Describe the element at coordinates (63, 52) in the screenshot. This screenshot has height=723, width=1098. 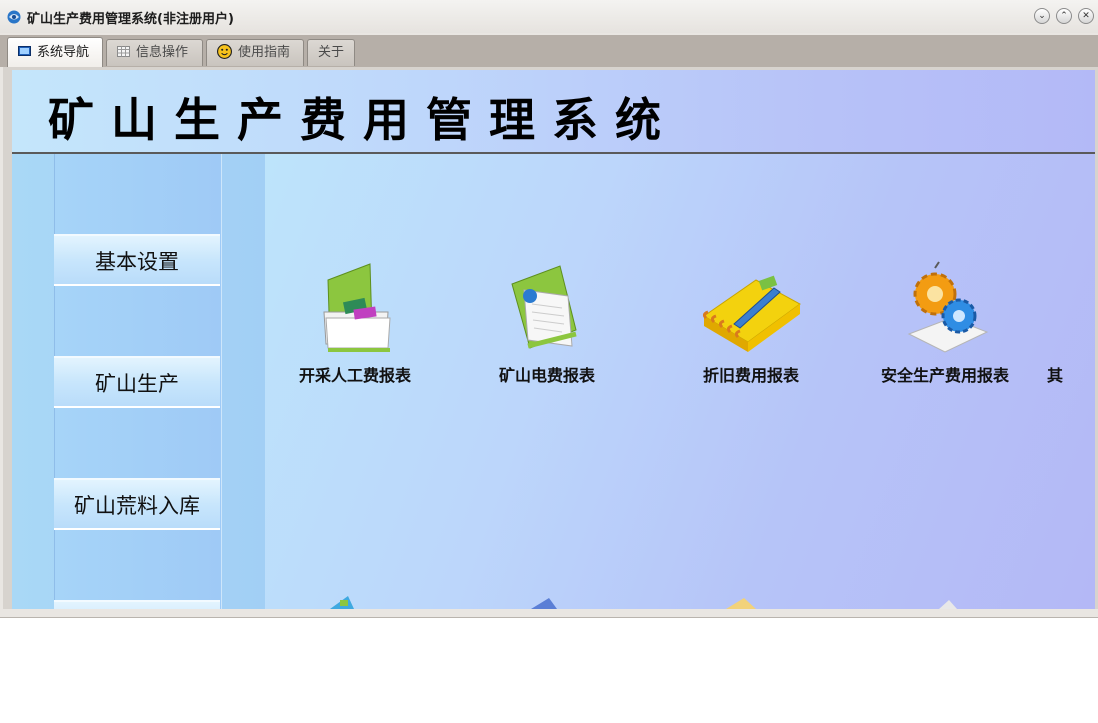
I see `tab-label: 系统导航` at that location.